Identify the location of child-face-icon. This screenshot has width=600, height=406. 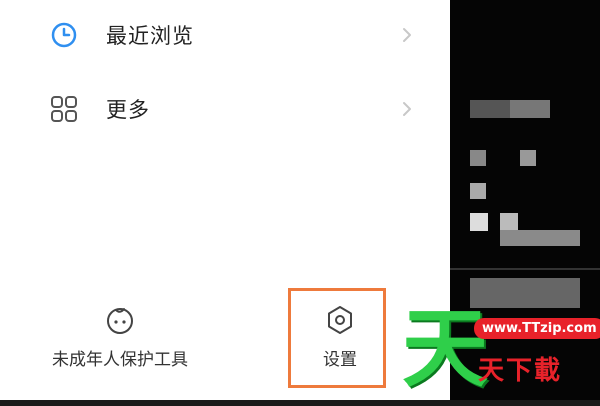
(120, 321).